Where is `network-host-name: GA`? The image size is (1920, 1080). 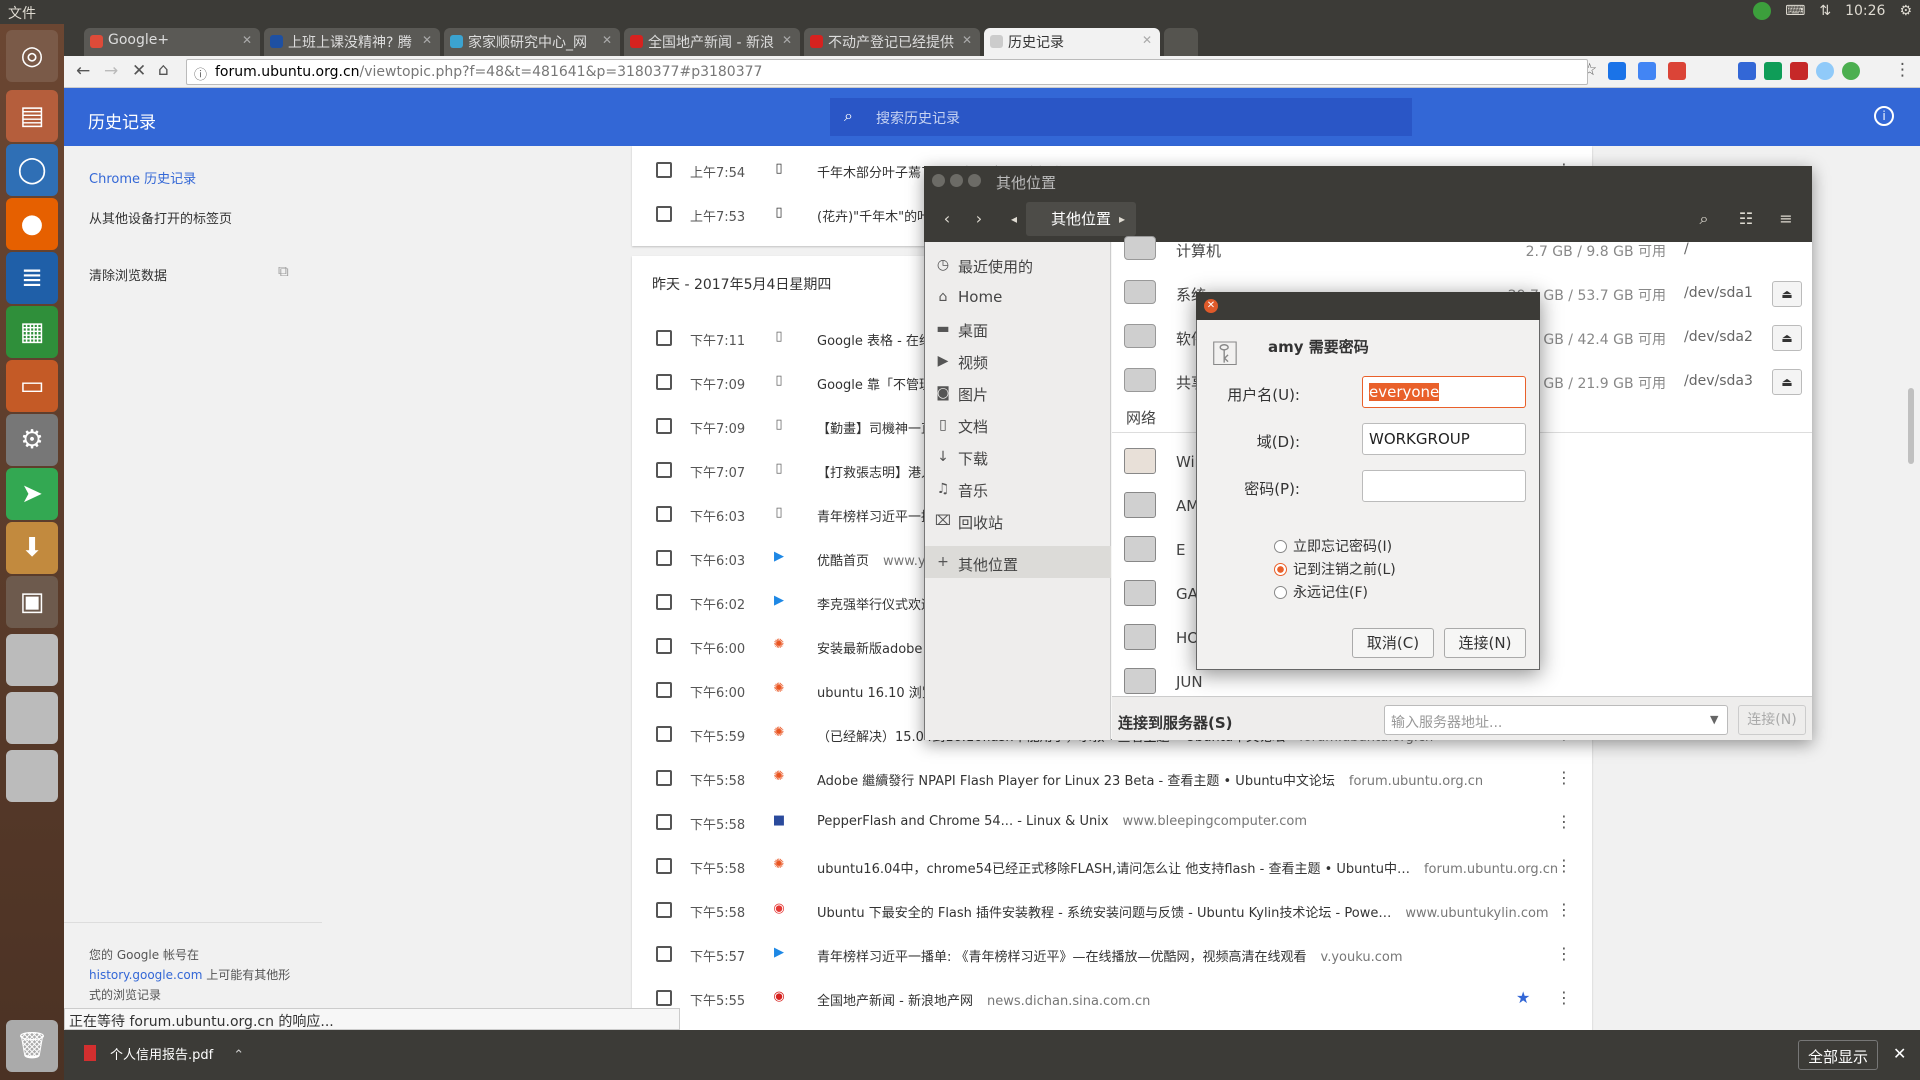 network-host-name: GA is located at coordinates (1187, 594).